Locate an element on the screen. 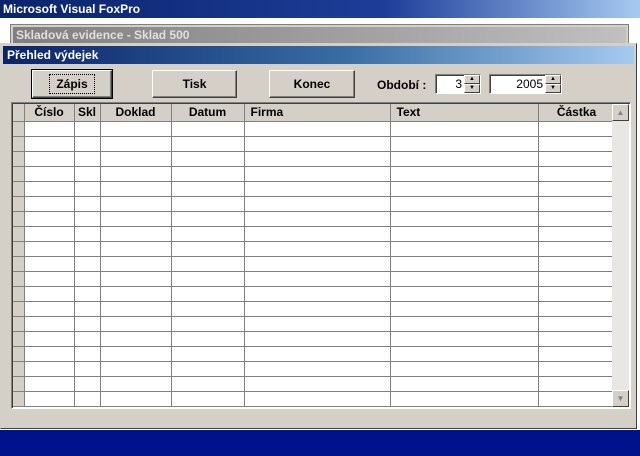  month-spinner: 3 ▲ ▼ is located at coordinates (458, 84).